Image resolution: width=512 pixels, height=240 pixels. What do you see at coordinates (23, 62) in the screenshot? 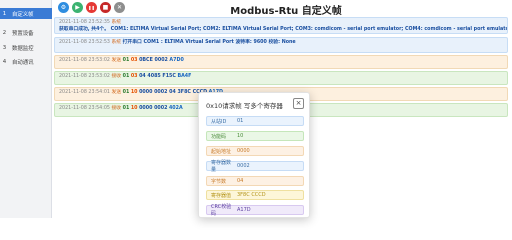
I see `sidebar-item-label: 自动通讯` at bounding box center [23, 62].